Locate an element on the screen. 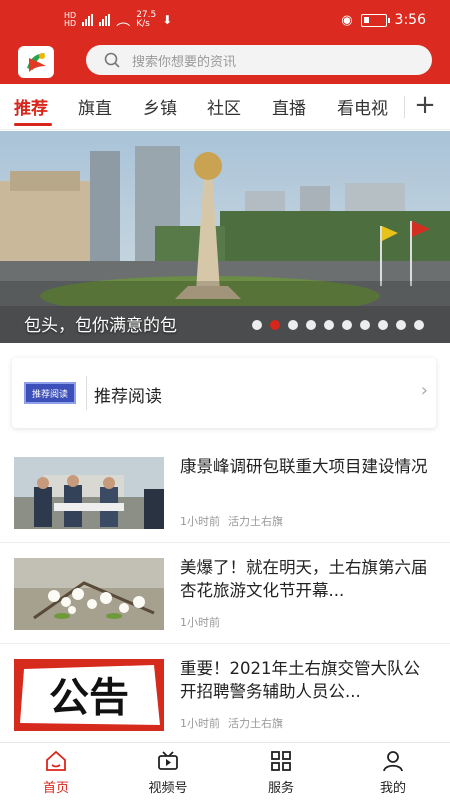 The width and height of the screenshot is (450, 800). network-speed: 27.5 K/s is located at coordinates (146, 19).